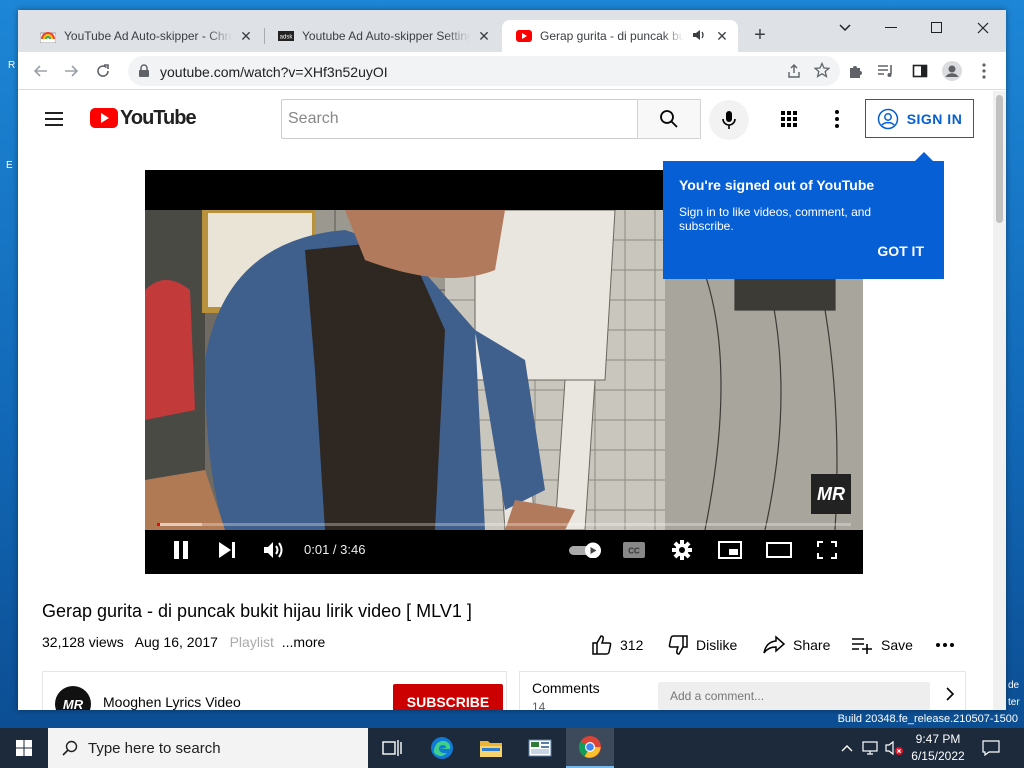 The image size is (1024, 768). What do you see at coordinates (891, 28) in the screenshot?
I see `minimize-button` at bounding box center [891, 28].